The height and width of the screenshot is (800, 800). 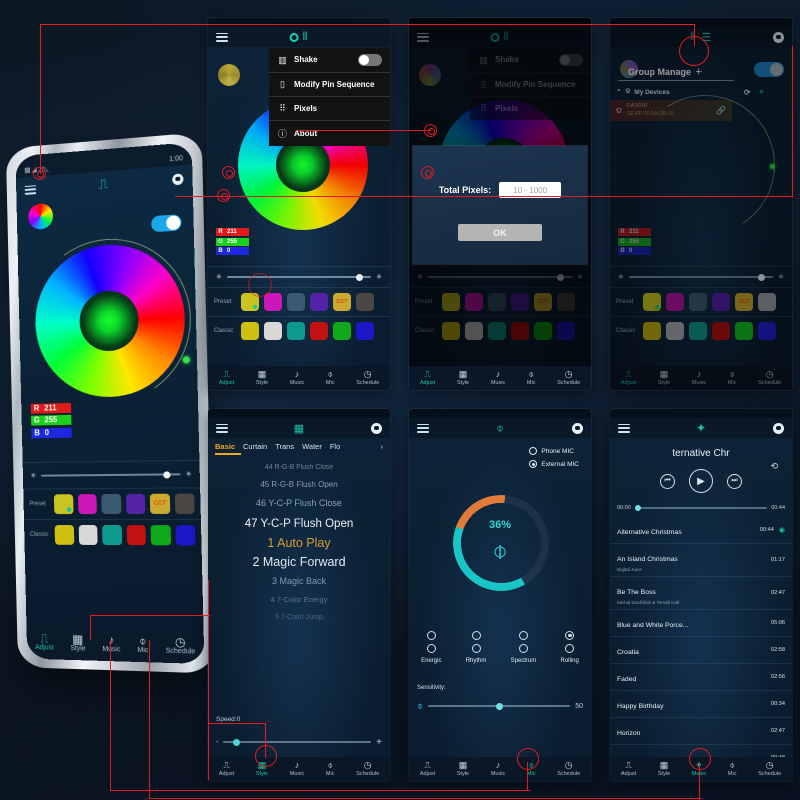 I want to click on player-controls: ⏮ ▶ ⏭, so click(x=701, y=481).